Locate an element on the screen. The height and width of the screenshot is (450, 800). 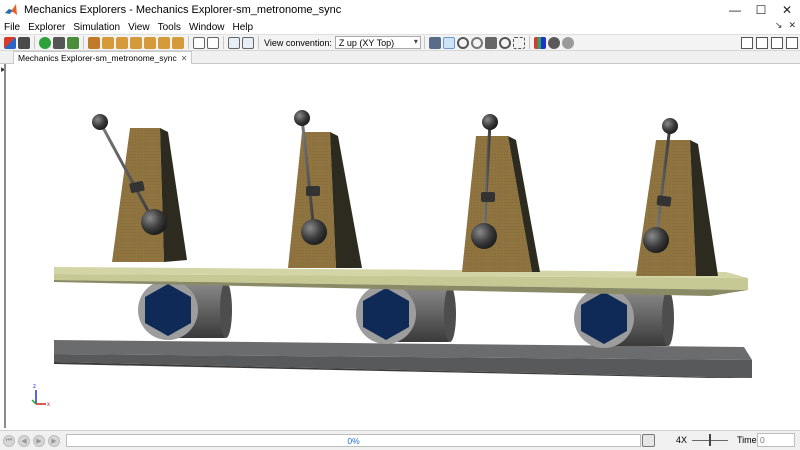
layout-columns-icon is located at coordinates (762, 43).